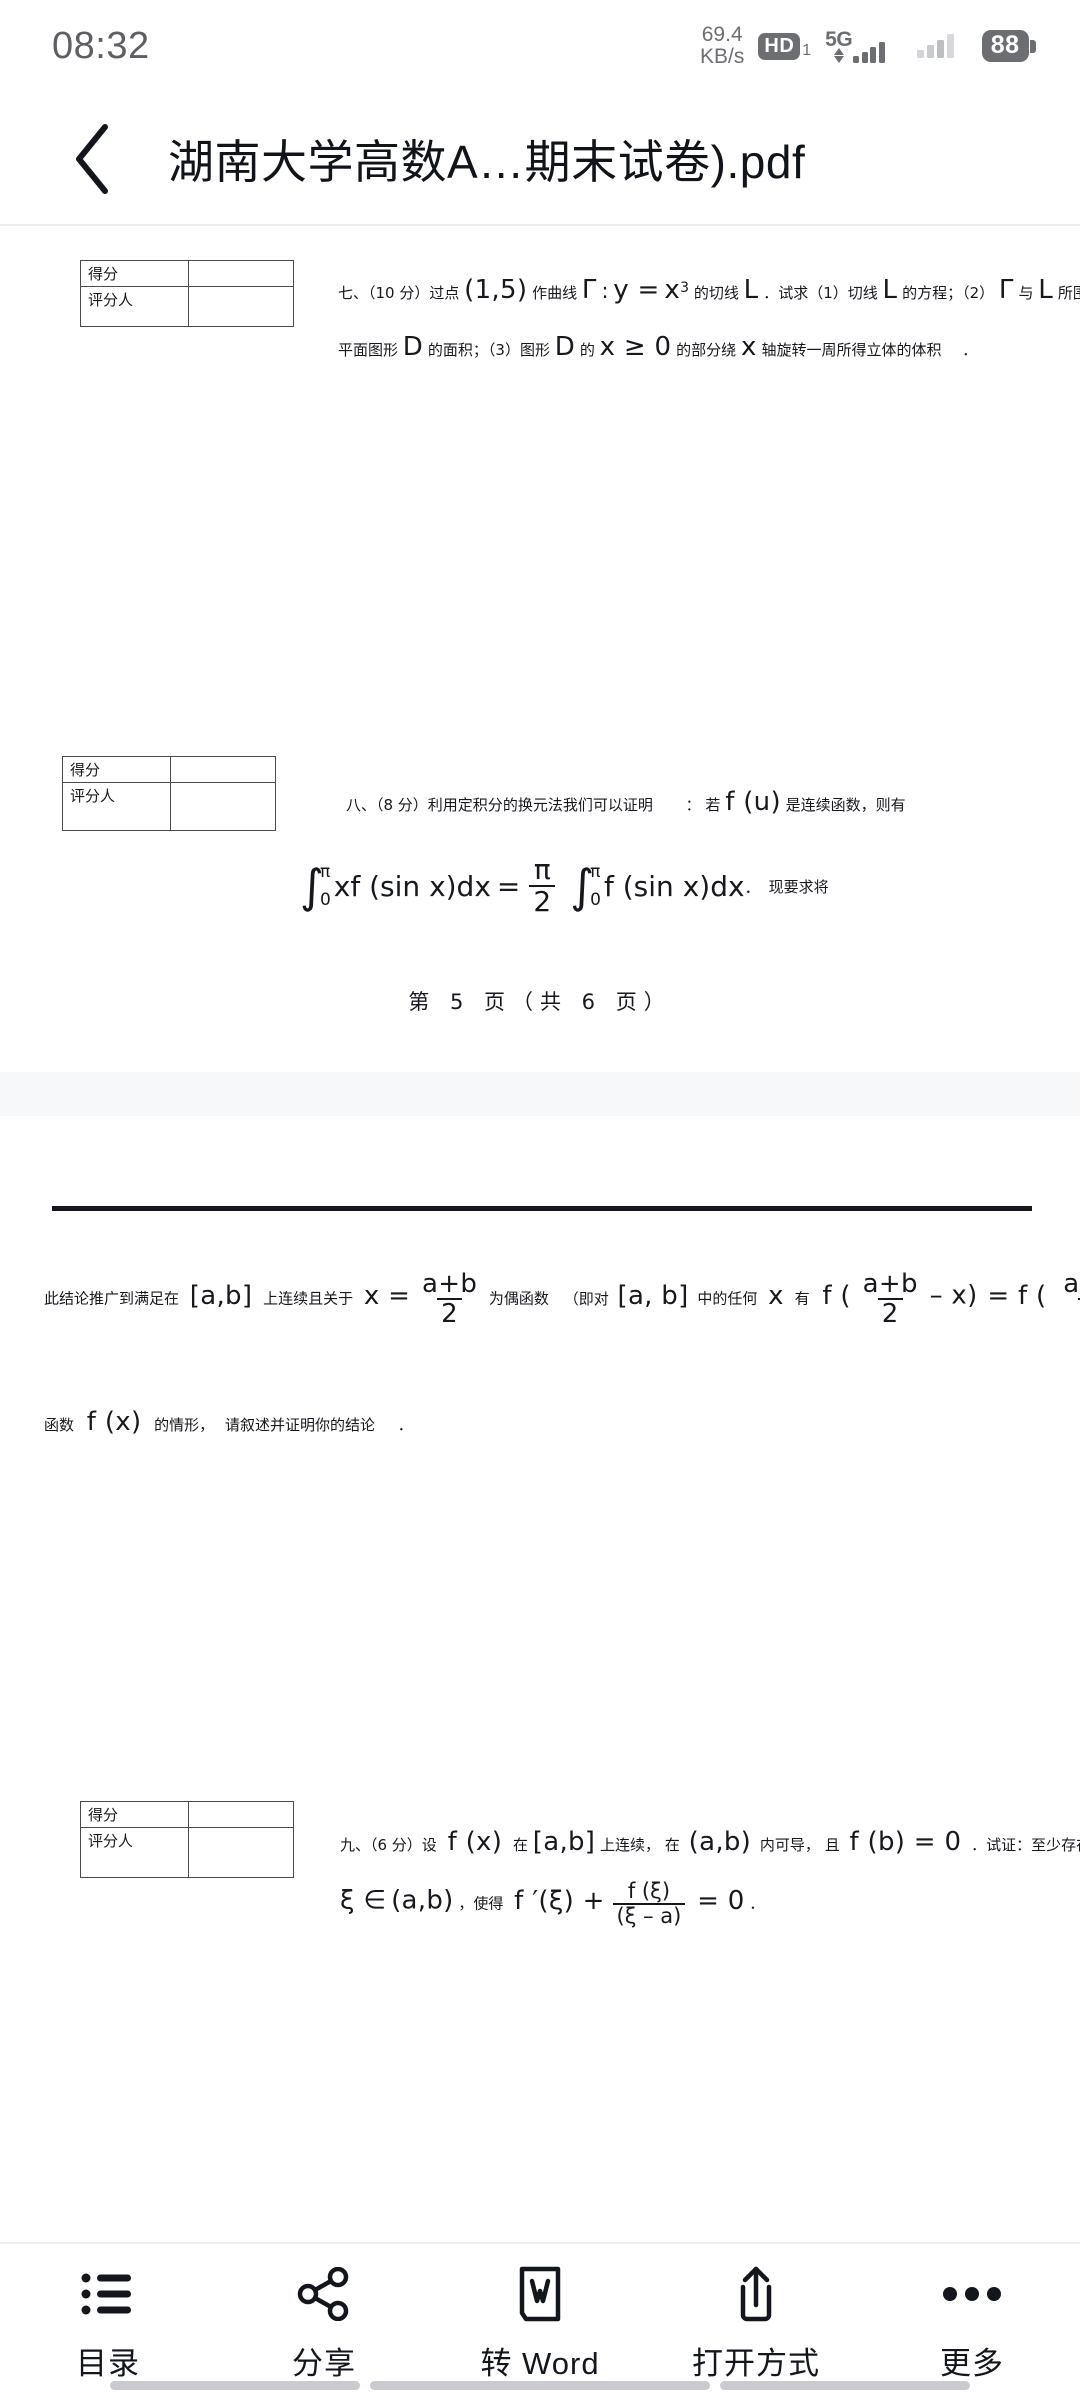  What do you see at coordinates (101, 45) in the screenshot?
I see `status-bar-clock: 08:32` at bounding box center [101, 45].